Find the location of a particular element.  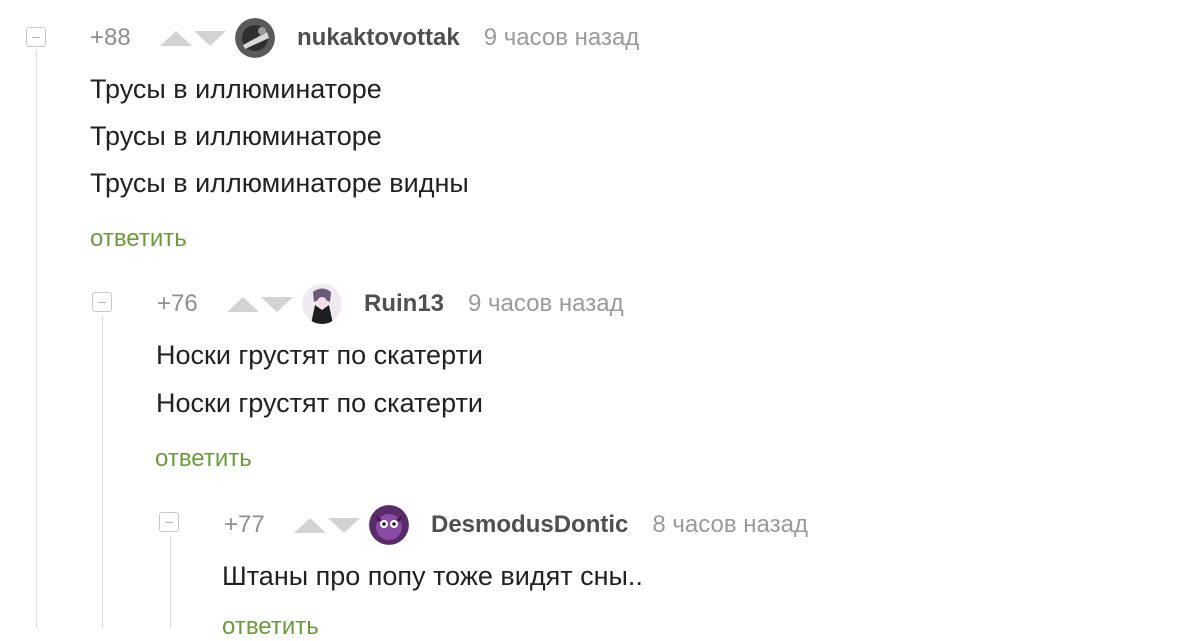

comment-header: +76 Ruin13 9 часов назад is located at coordinates (390, 304).